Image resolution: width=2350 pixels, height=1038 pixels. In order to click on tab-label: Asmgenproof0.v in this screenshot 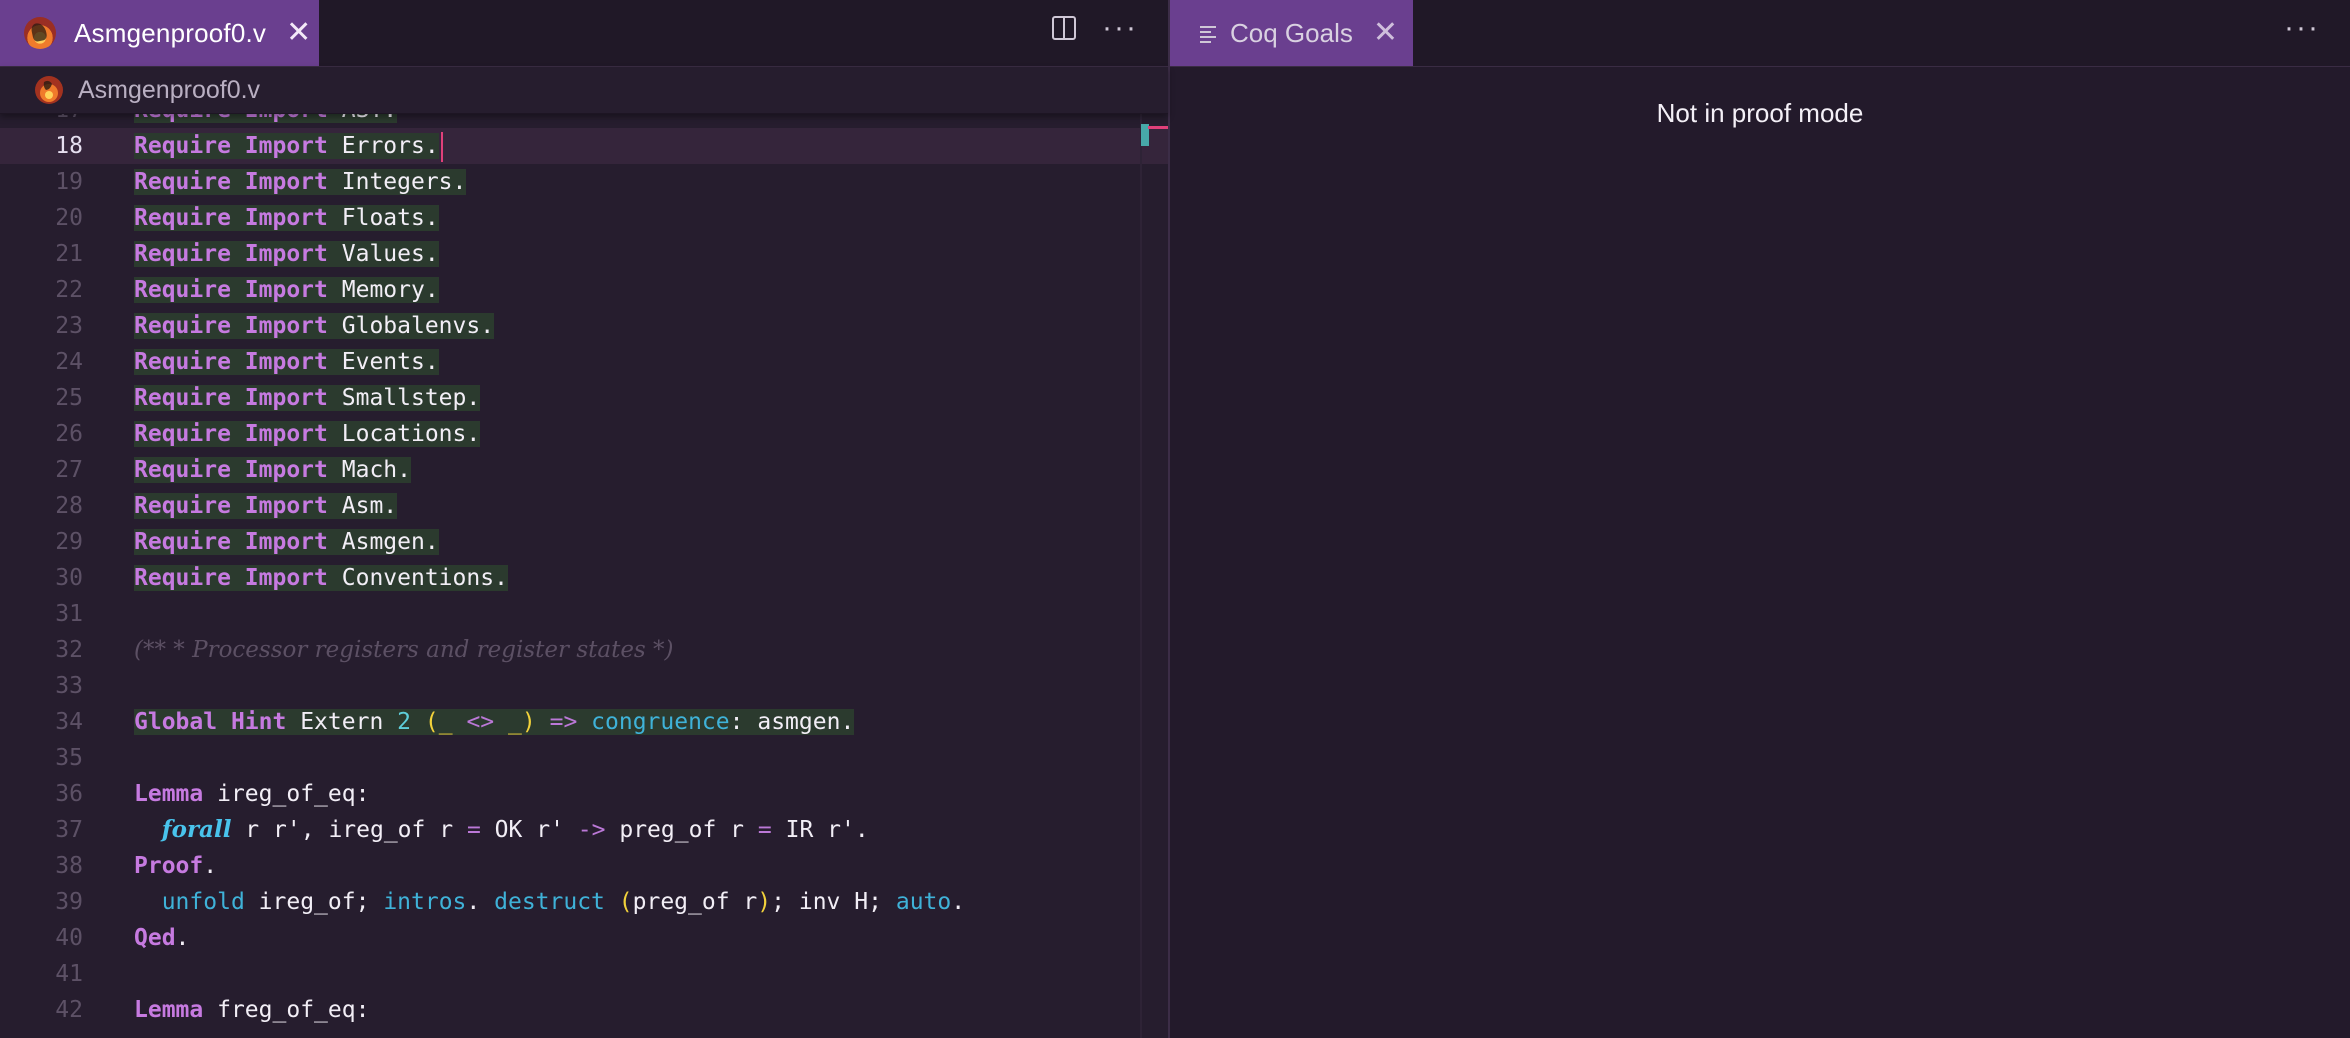, I will do `click(170, 32)`.